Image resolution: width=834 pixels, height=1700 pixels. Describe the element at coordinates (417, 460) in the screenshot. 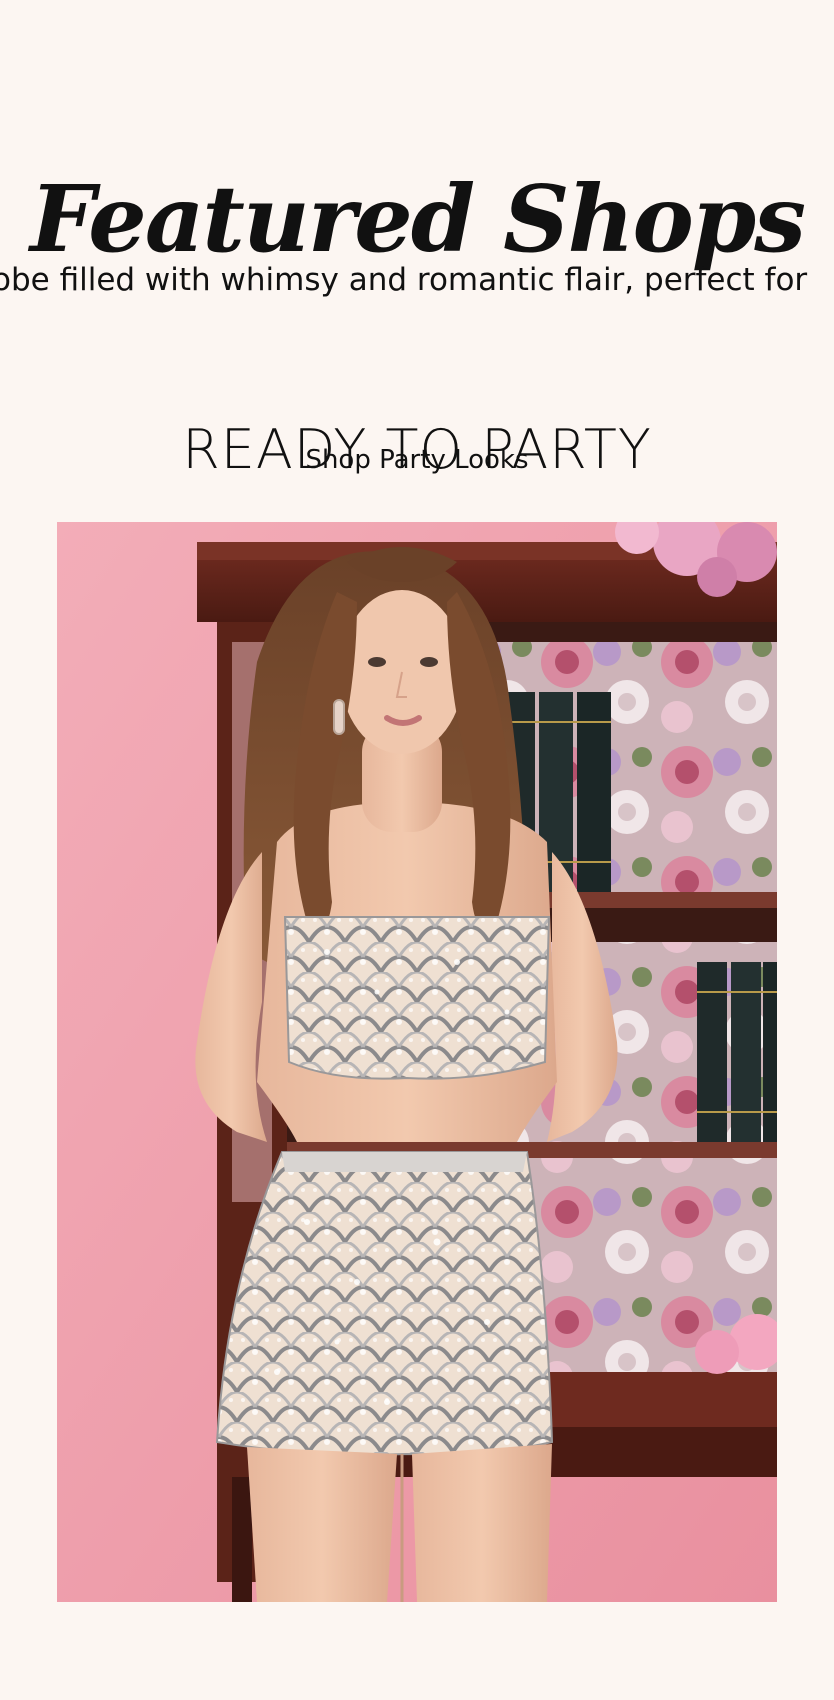

I see `shop-party-looks-link: Shop Party Looks` at that location.